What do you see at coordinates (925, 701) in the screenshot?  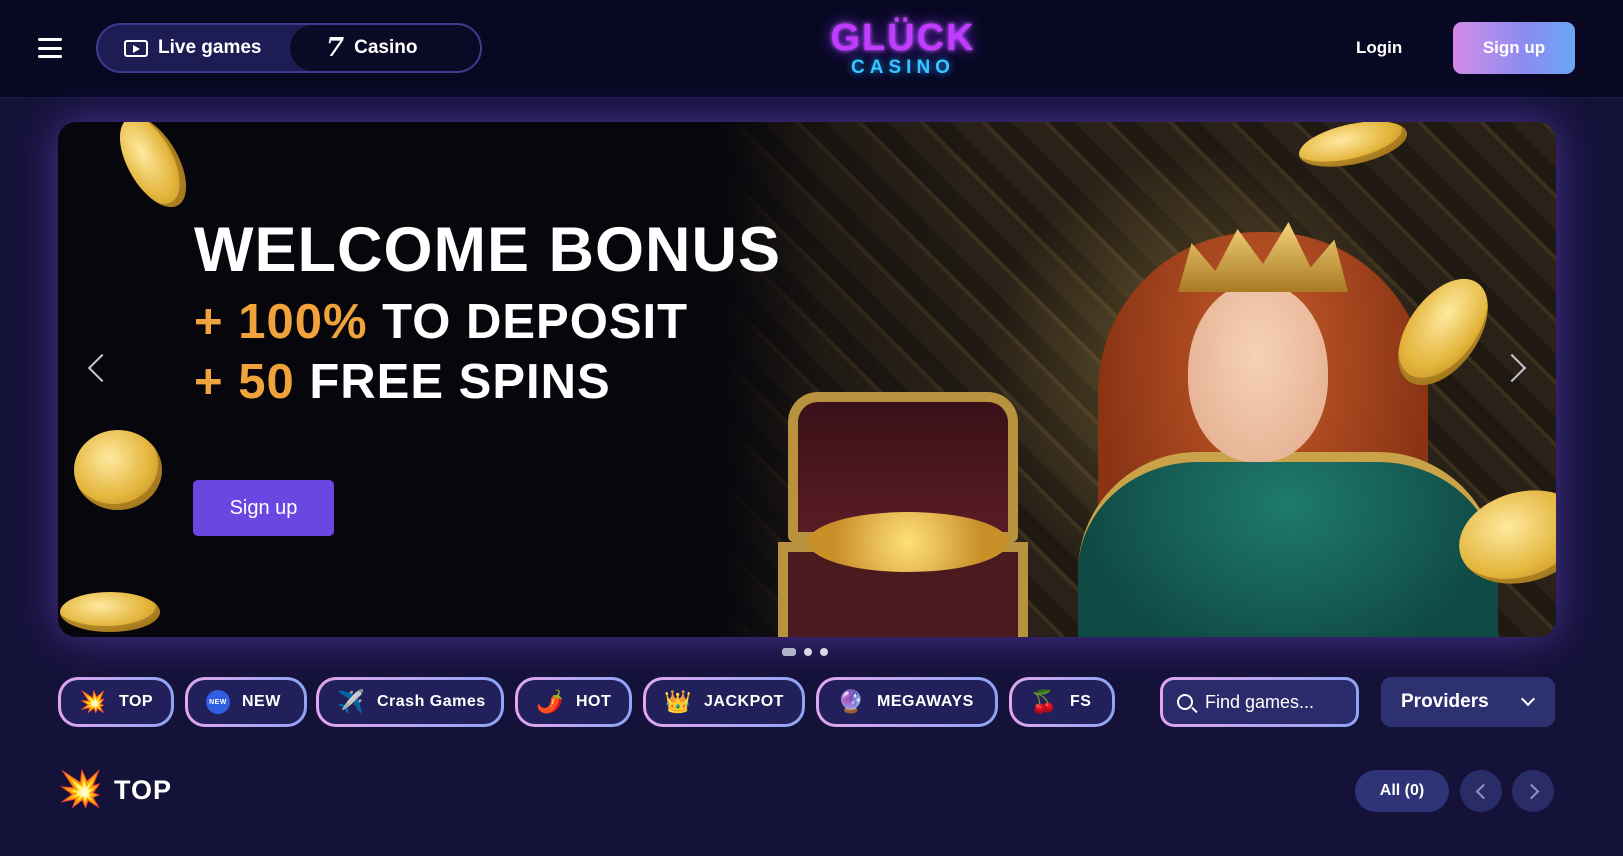 I see `chip-label: MEGAWAYS` at bounding box center [925, 701].